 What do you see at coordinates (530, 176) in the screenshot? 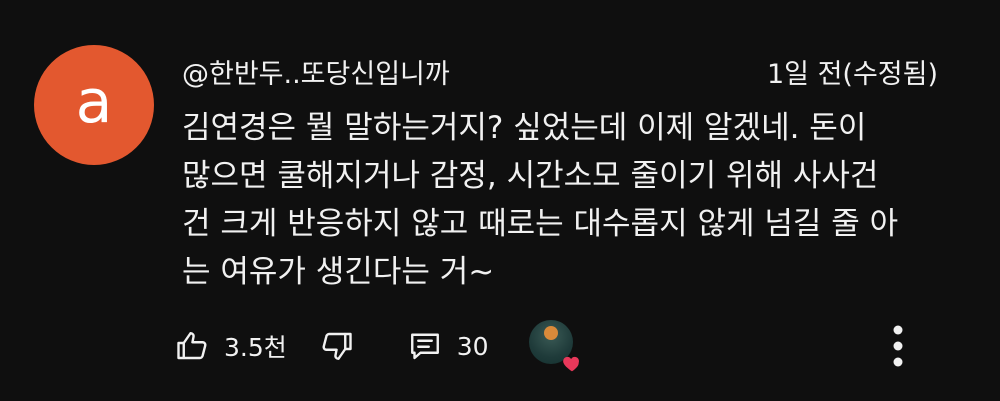
I see `comment-text-line: 많으면 쿨해지거나 감정, 시간소모 줄이기 위해 사사건` at bounding box center [530, 176].